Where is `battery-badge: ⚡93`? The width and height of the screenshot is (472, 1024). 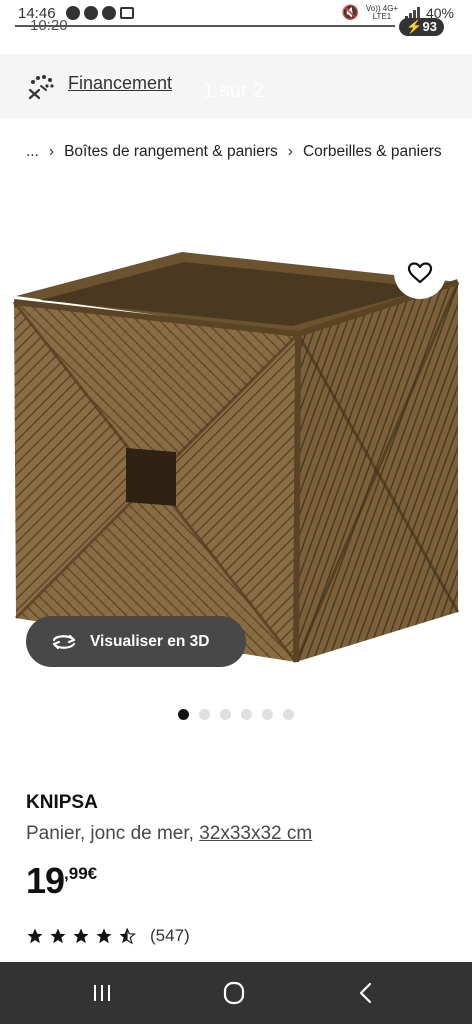 battery-badge: ⚡93 is located at coordinates (421, 27).